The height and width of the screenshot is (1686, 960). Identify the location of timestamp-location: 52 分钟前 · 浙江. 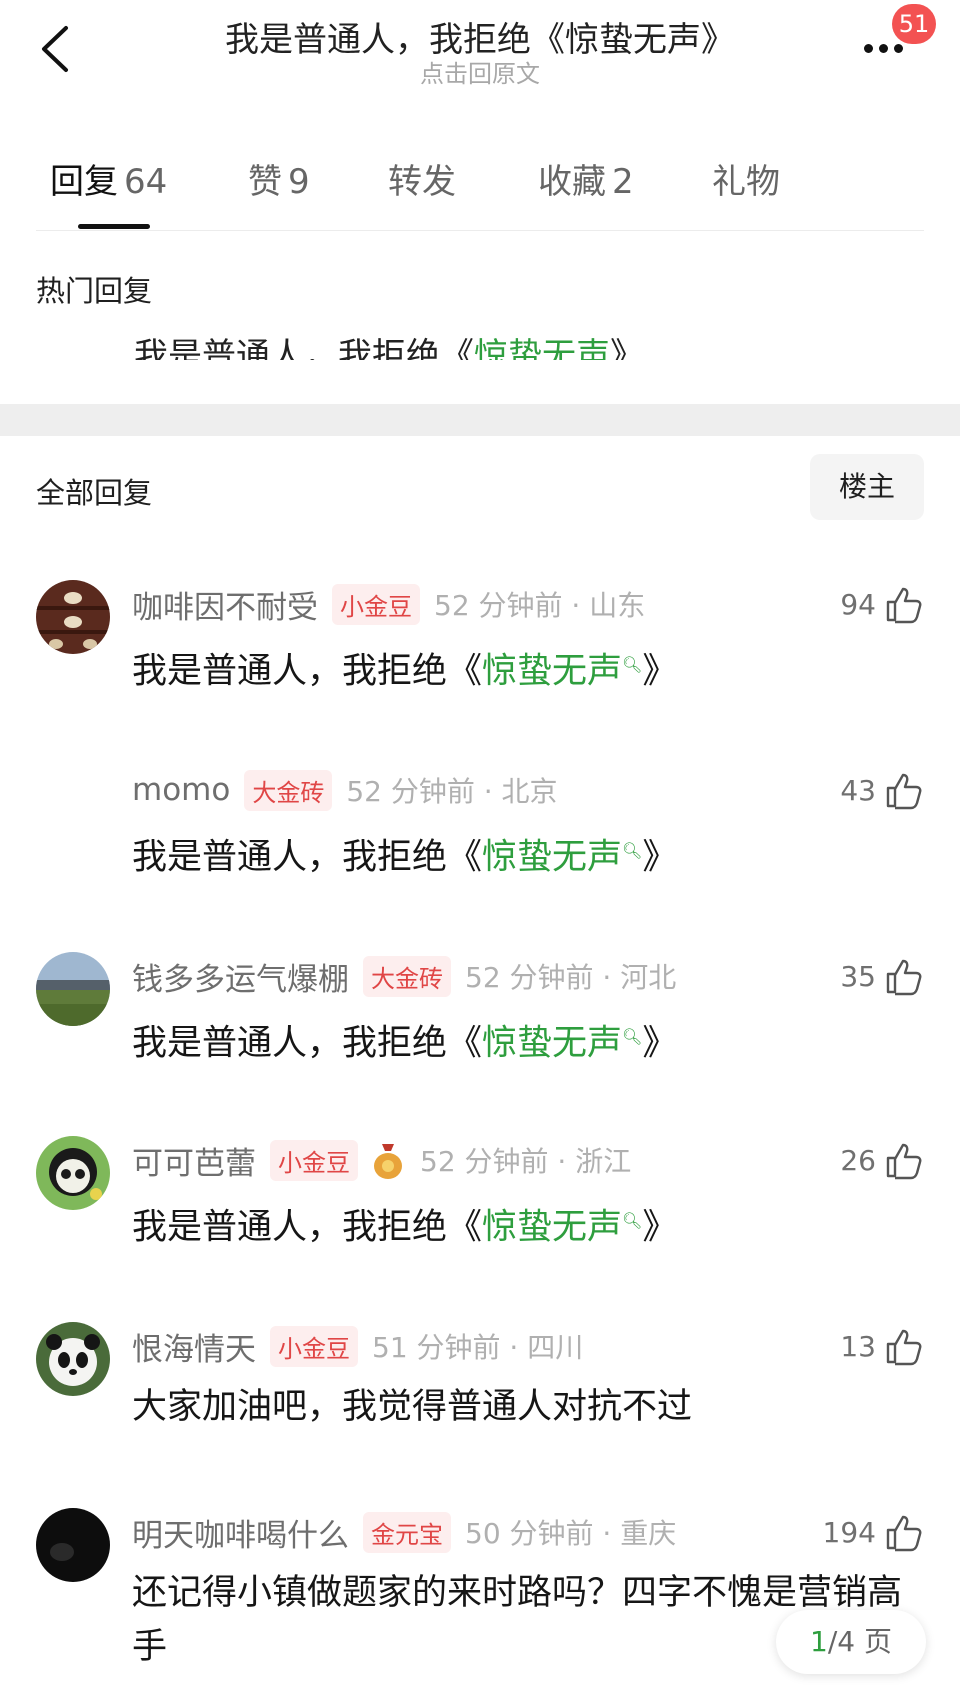
(526, 1161).